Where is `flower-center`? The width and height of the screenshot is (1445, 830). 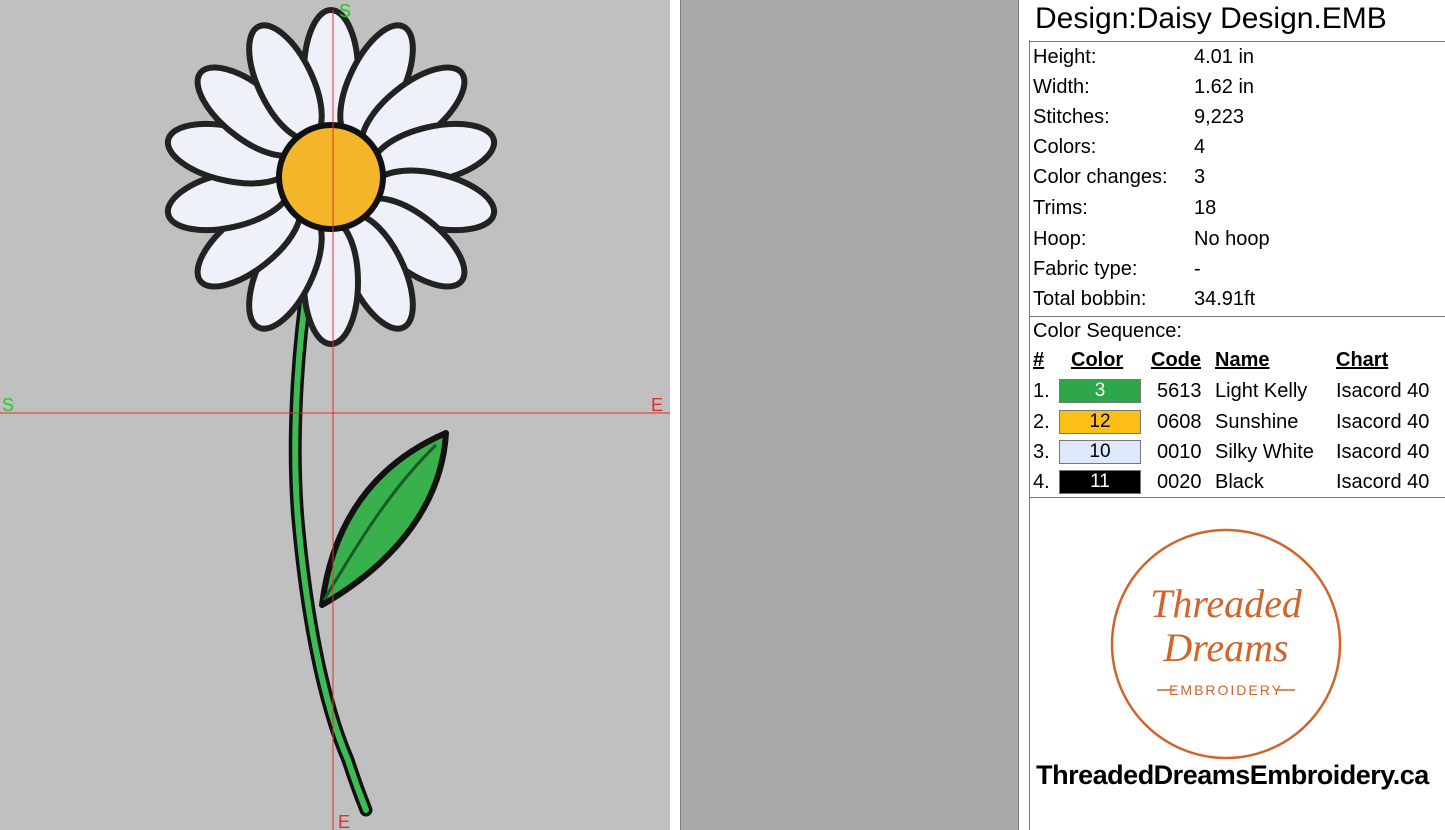
flower-center is located at coordinates (331, 177).